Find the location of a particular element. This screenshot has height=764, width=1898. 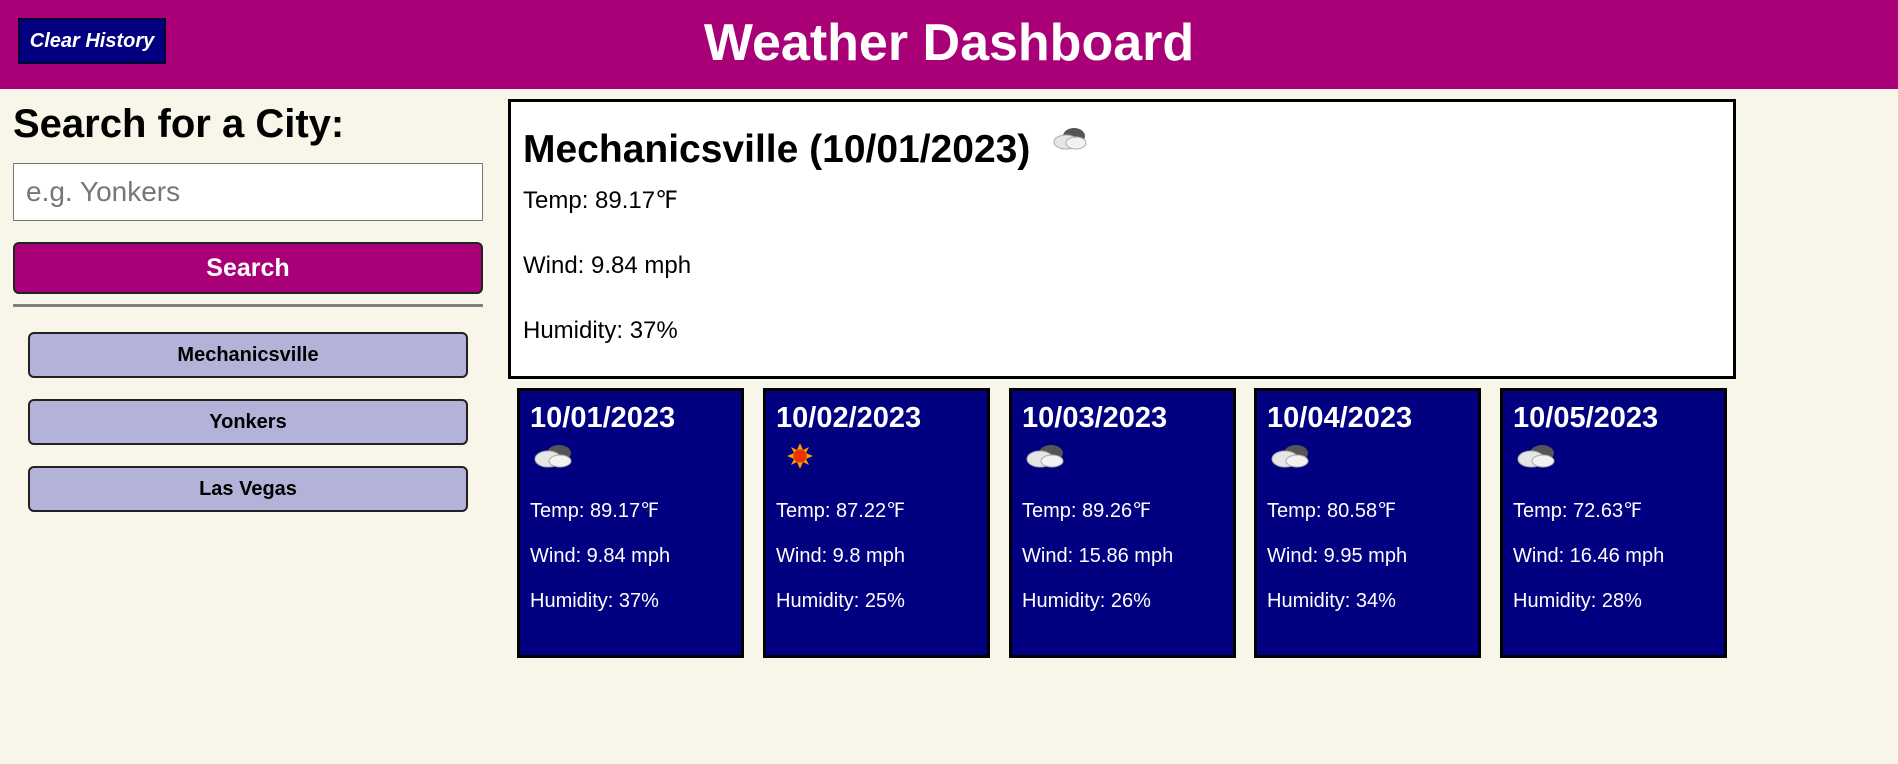

forecast-humidity: Humidity: 25% is located at coordinates (840, 601).